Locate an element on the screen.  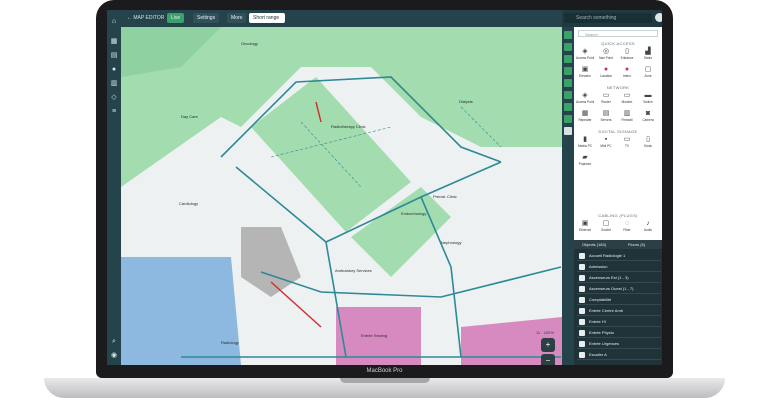
ethernet-icon: ▣ is located at coordinates (585, 223).